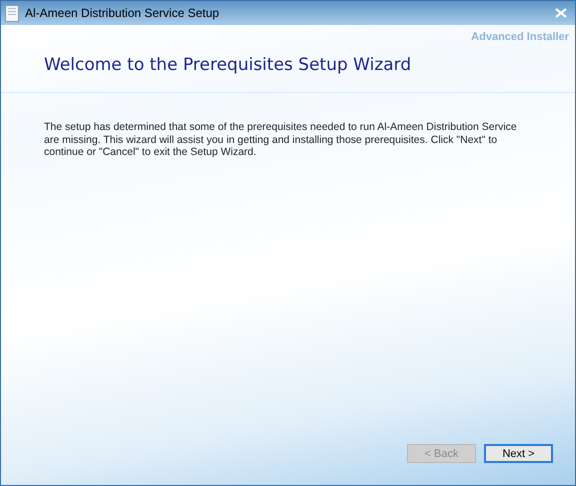 This screenshot has height=486, width=576. I want to click on close-icon, so click(561, 13).